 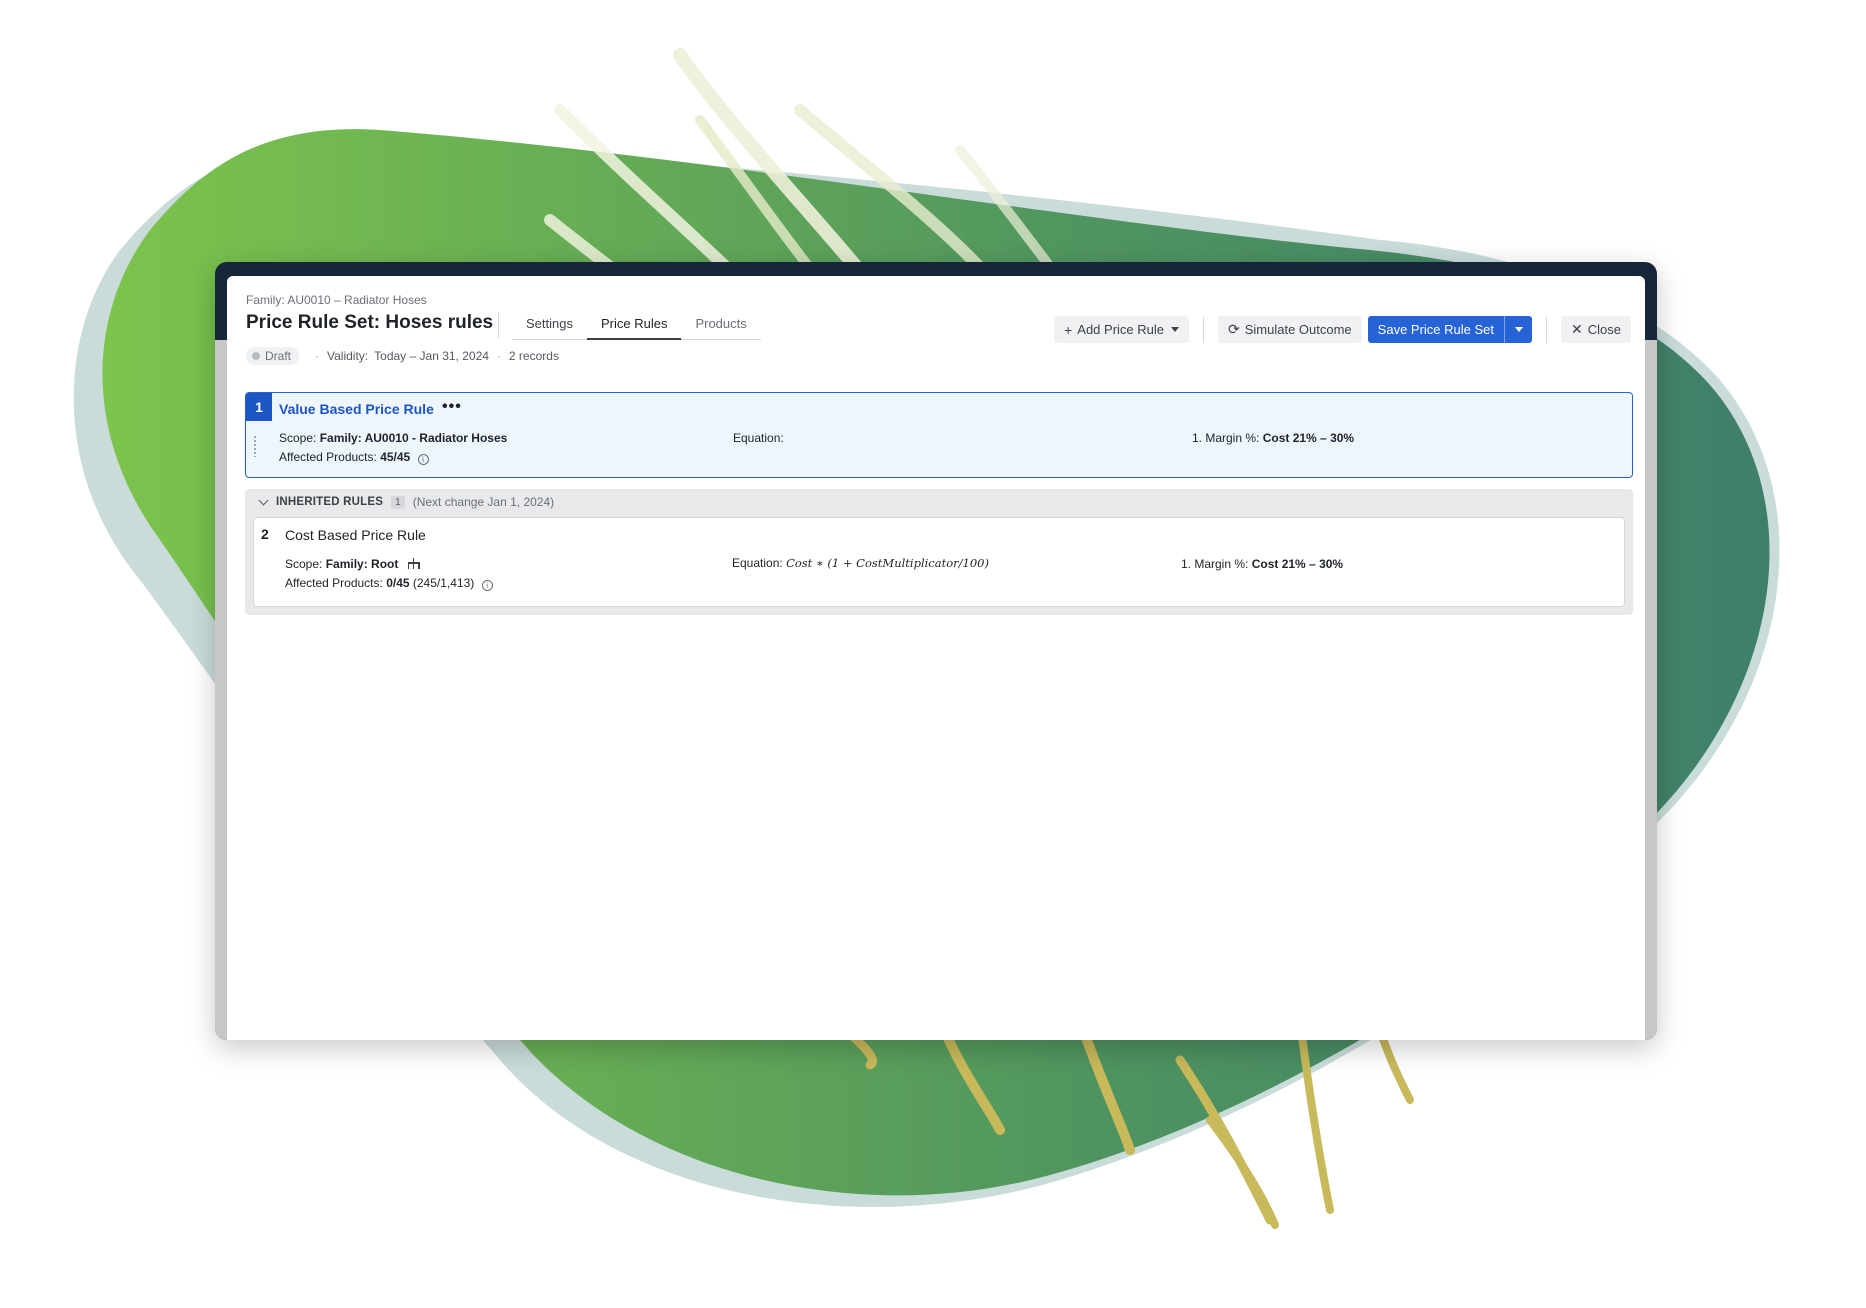 I want to click on rule-scope: Scope: Family: AU0010 - Radiator Hoses, so click(x=393, y=438).